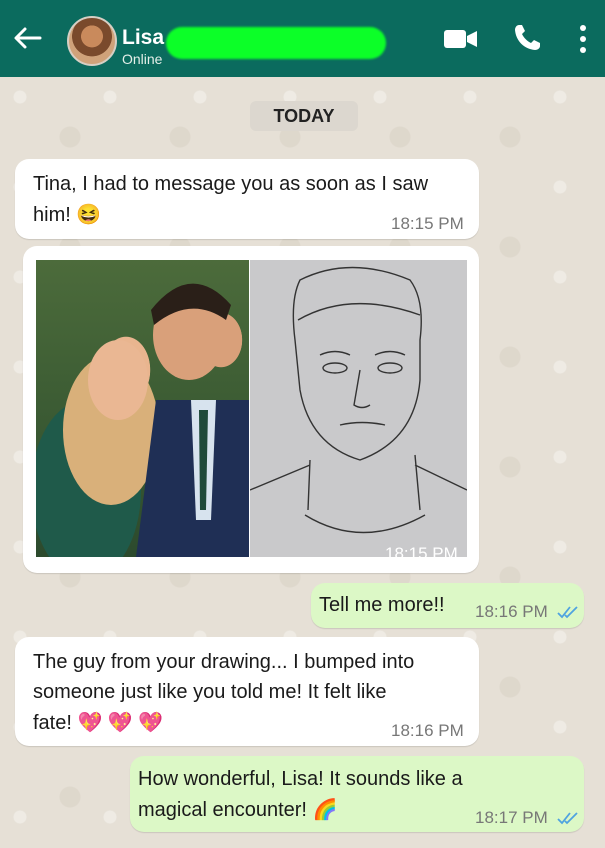 The width and height of the screenshot is (605, 848). I want to click on message-text-line: fate! 💖 💖 💖, so click(98, 723).